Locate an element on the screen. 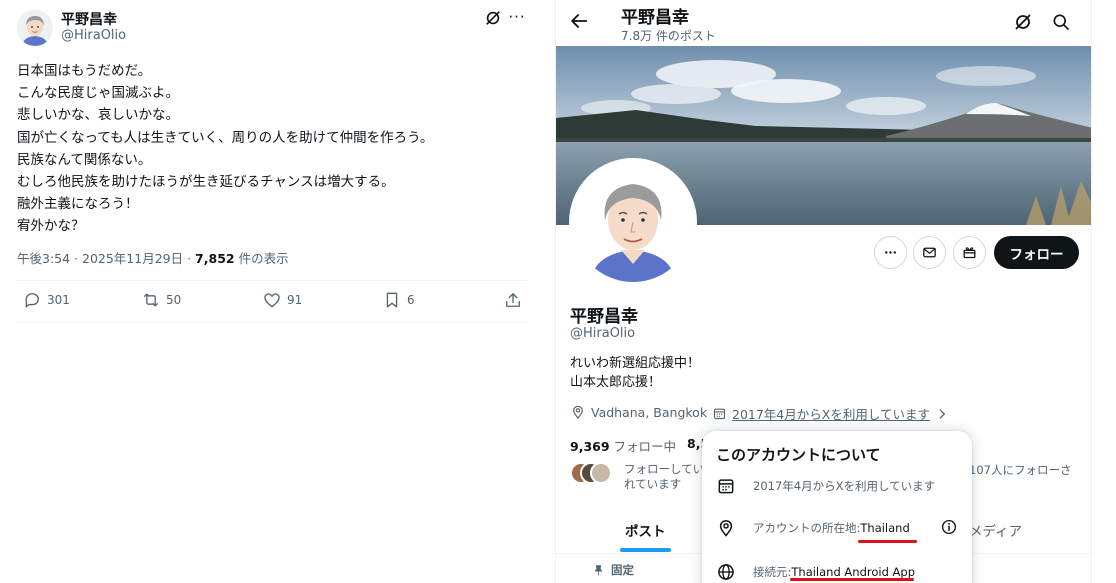 The width and height of the screenshot is (1116, 583). gift-icon is located at coordinates (969, 253).